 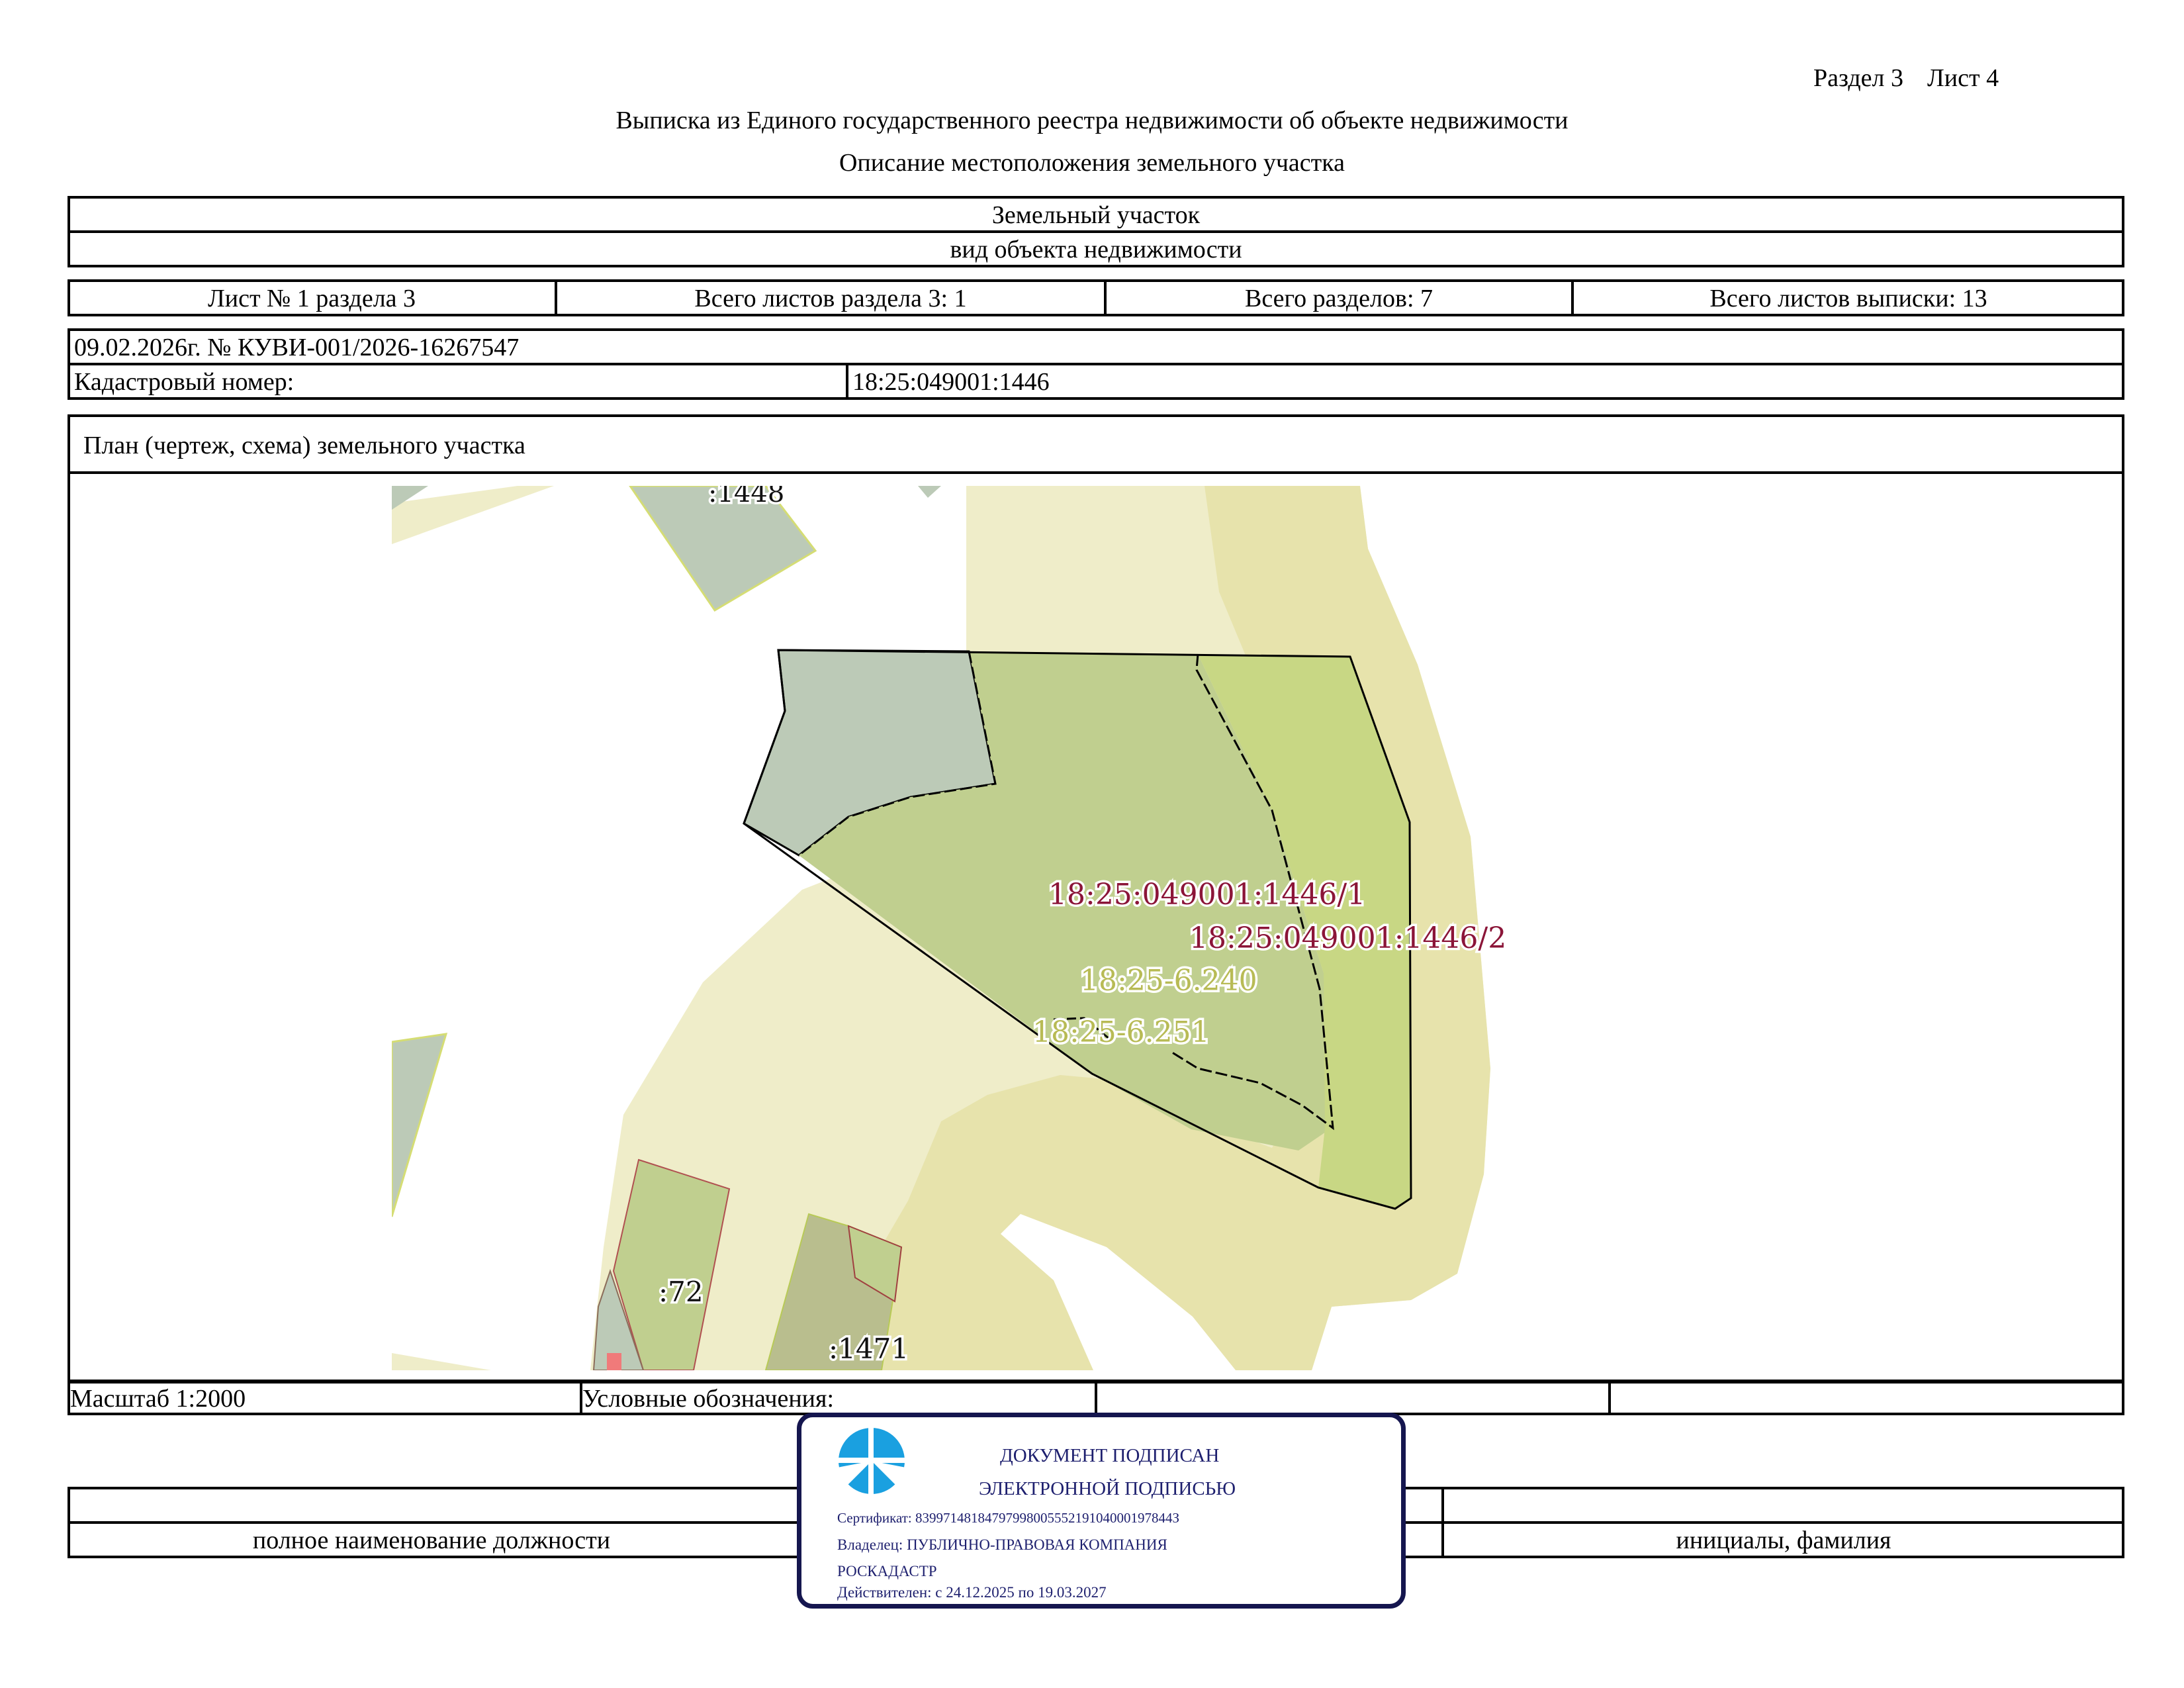 I want to click on legend-label: Условные обозначения:, so click(x=708, y=1399).